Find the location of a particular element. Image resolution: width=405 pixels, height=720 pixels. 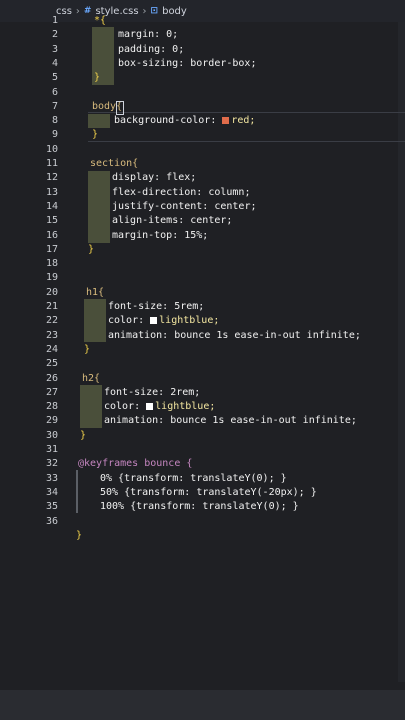

line-number: 27 is located at coordinates (51, 392).